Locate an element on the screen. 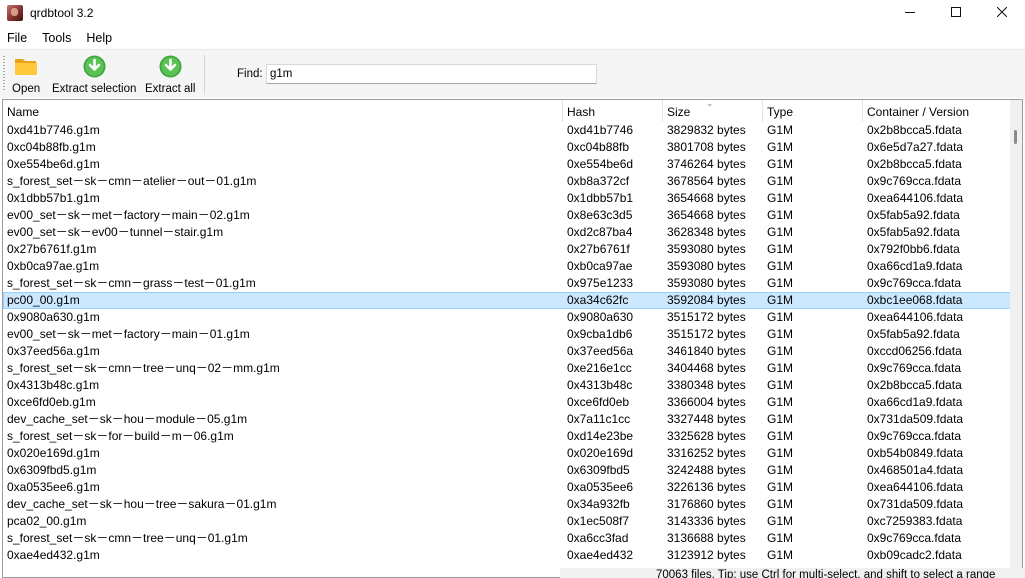  cell-name: 0x6309fbd5.g1m is located at coordinates (52, 470).